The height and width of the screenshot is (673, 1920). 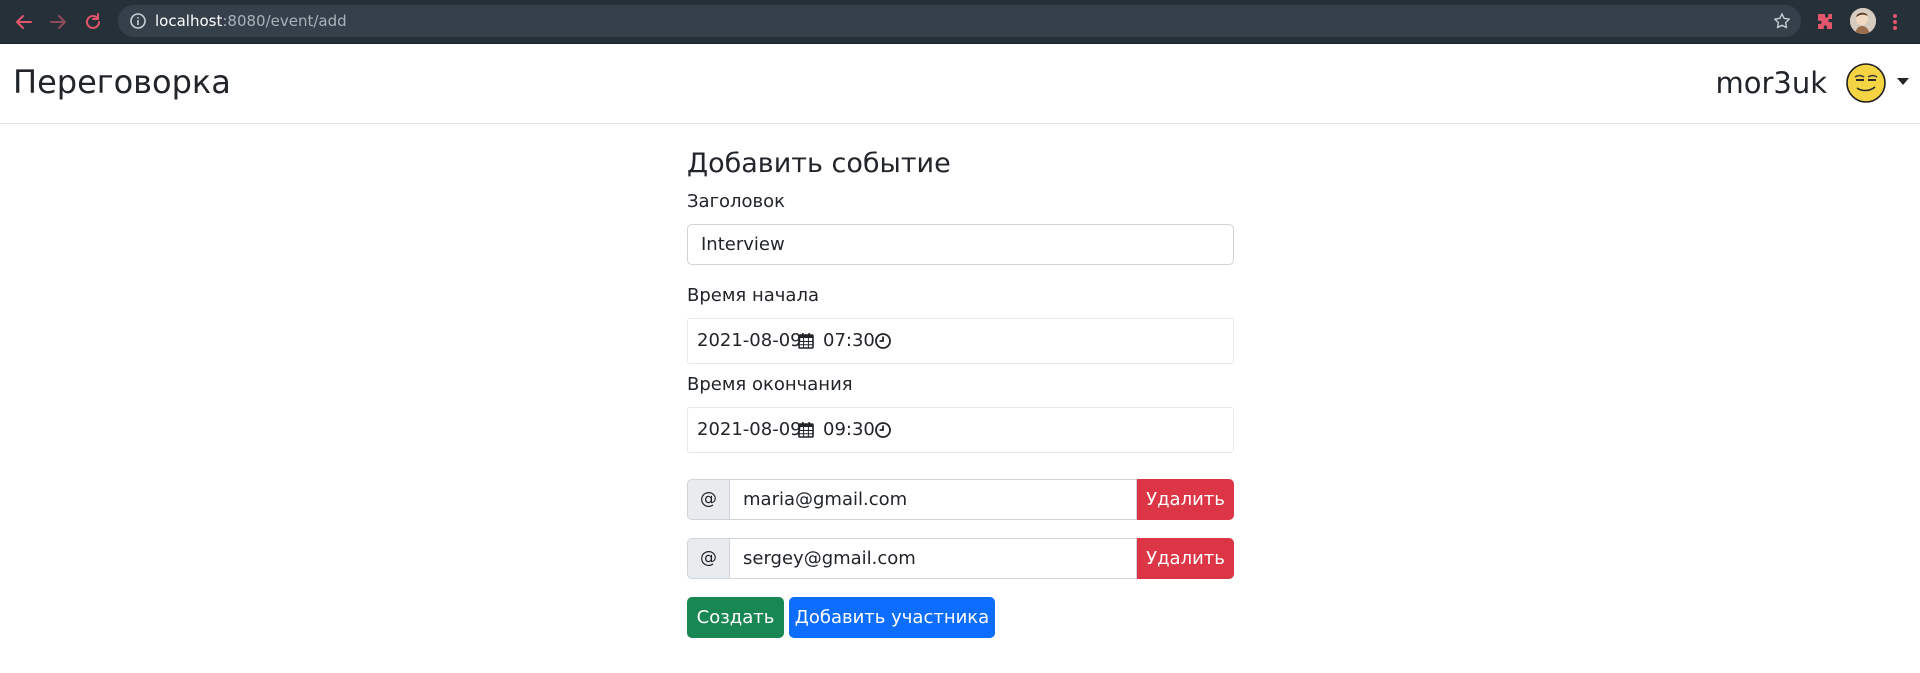 I want to click on end-datetime-input: 2021-08-09 09:30, so click(x=960, y=430).